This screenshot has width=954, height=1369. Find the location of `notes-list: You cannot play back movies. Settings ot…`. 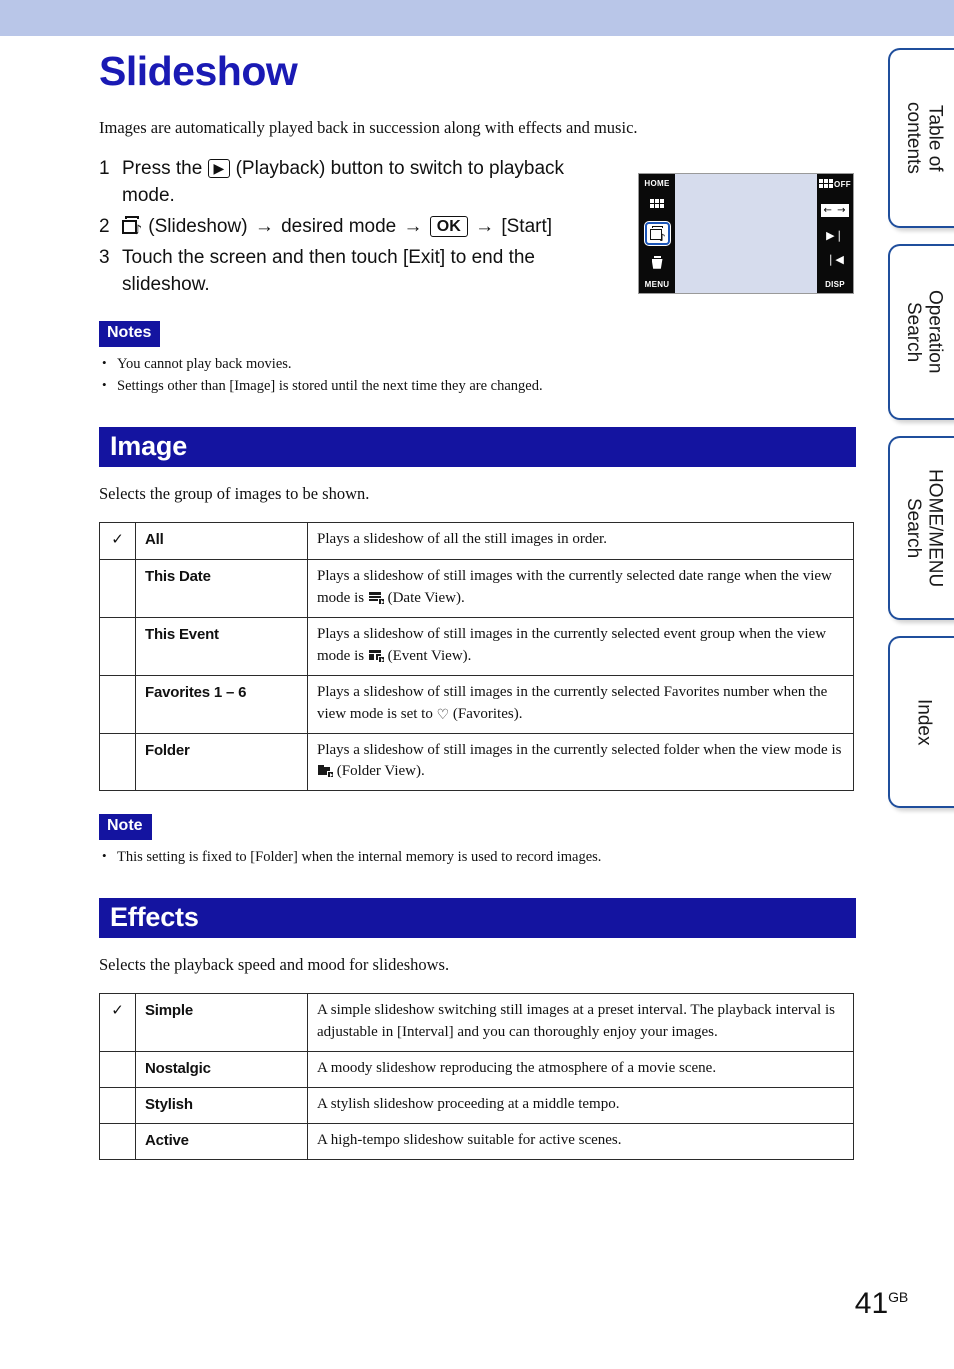

notes-list: You cannot play back movies. Settings ot… is located at coordinates (477, 375).